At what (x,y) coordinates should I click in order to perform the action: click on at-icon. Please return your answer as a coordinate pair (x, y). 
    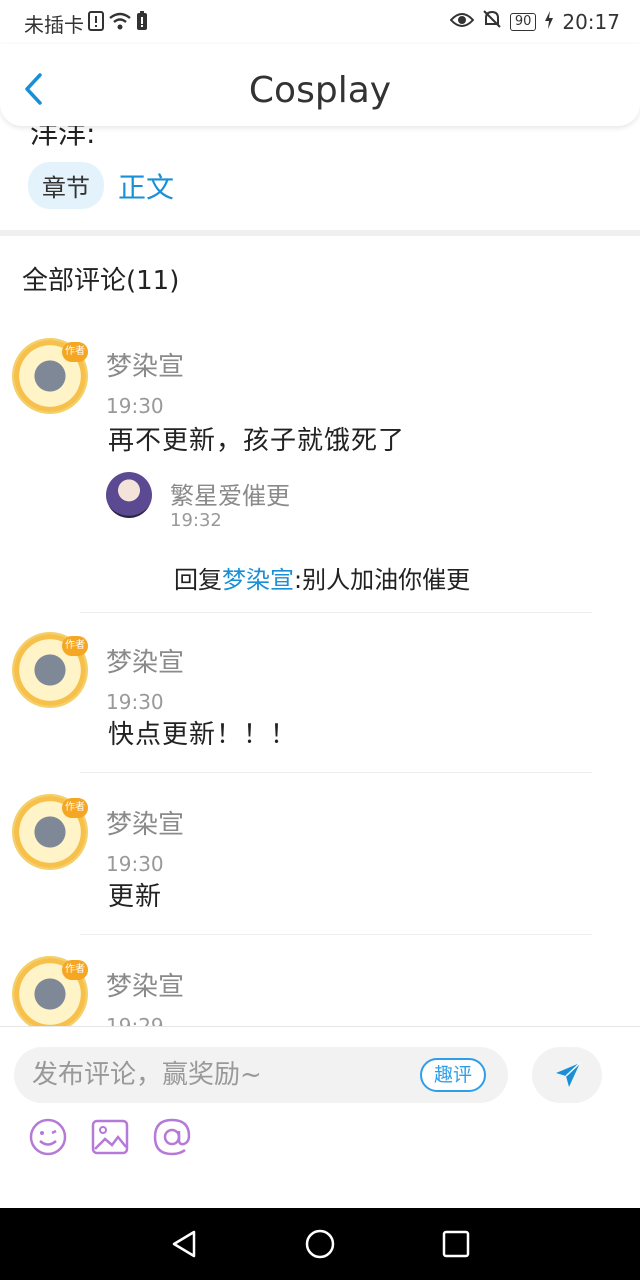
    Looking at the image, I should click on (172, 1137).